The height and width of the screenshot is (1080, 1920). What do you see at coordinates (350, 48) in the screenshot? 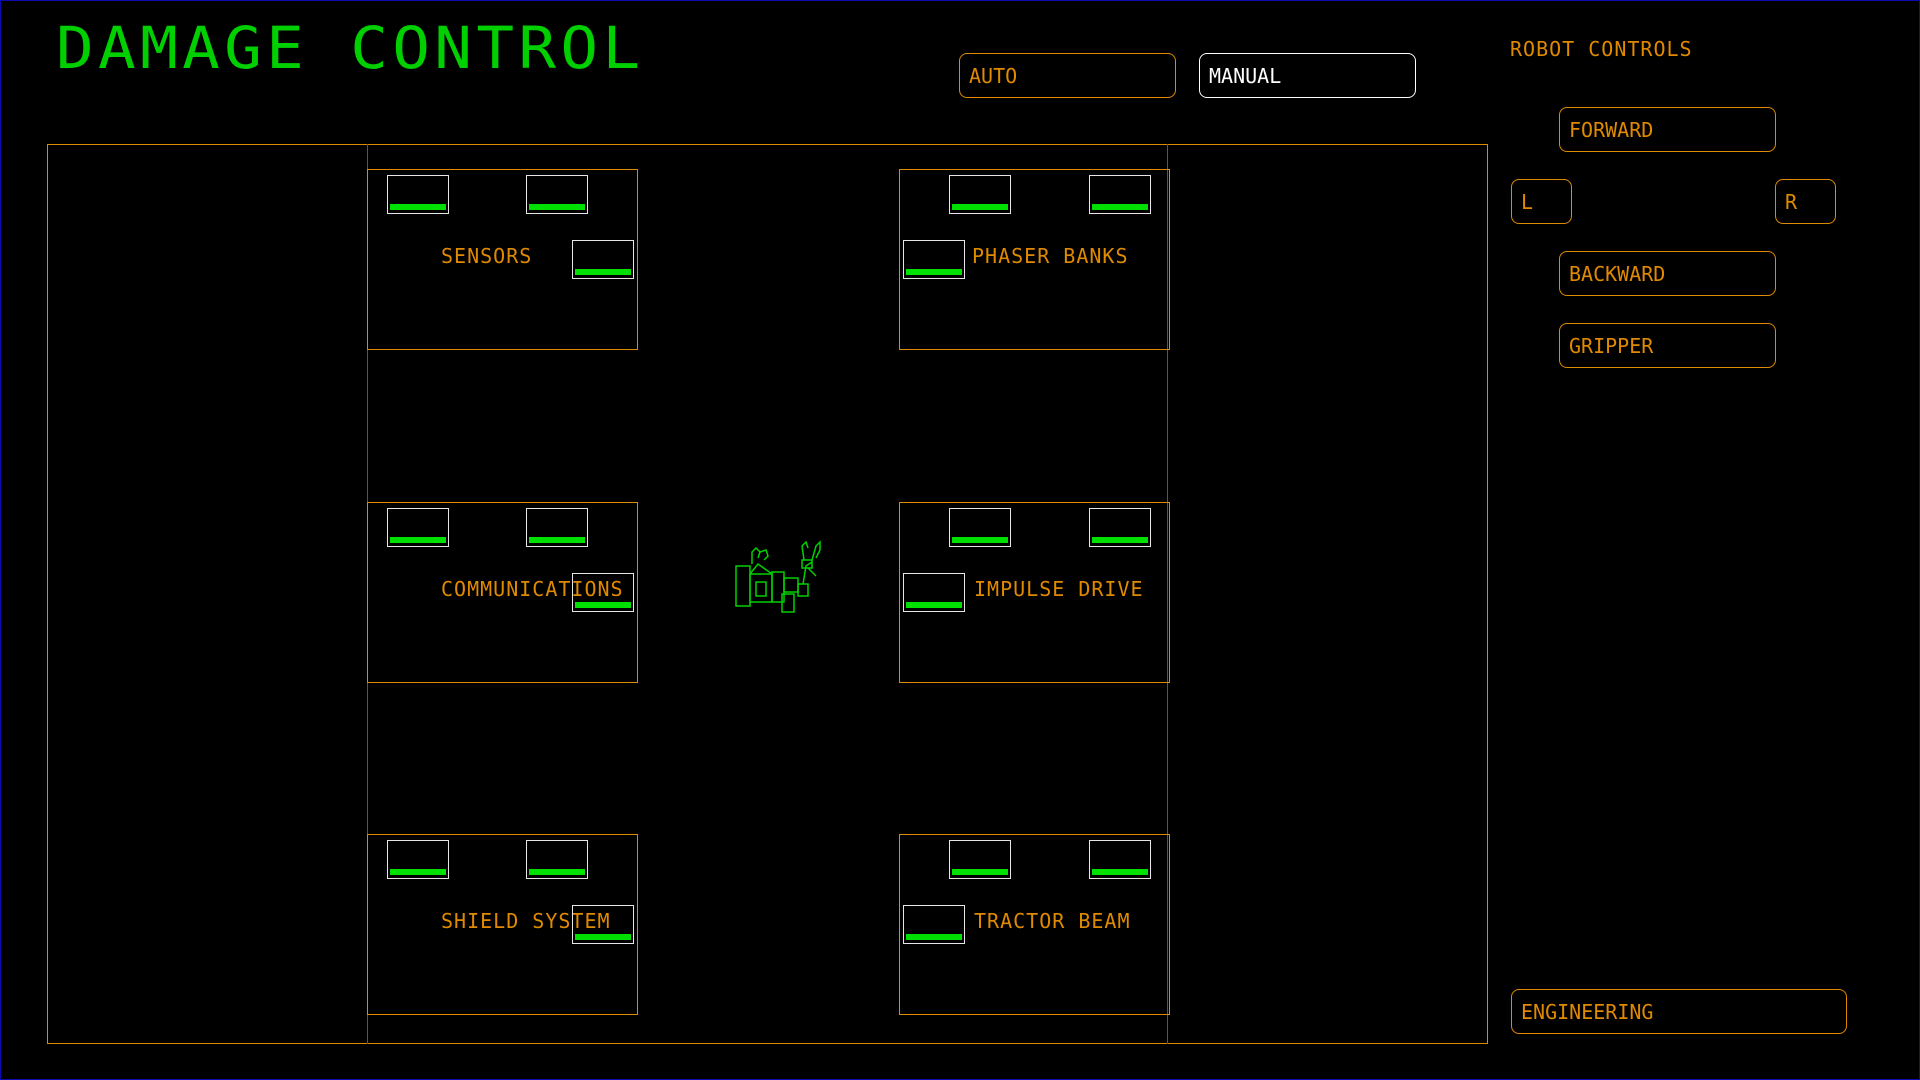
I see `page-title: DAMAGE CONTROL` at bounding box center [350, 48].